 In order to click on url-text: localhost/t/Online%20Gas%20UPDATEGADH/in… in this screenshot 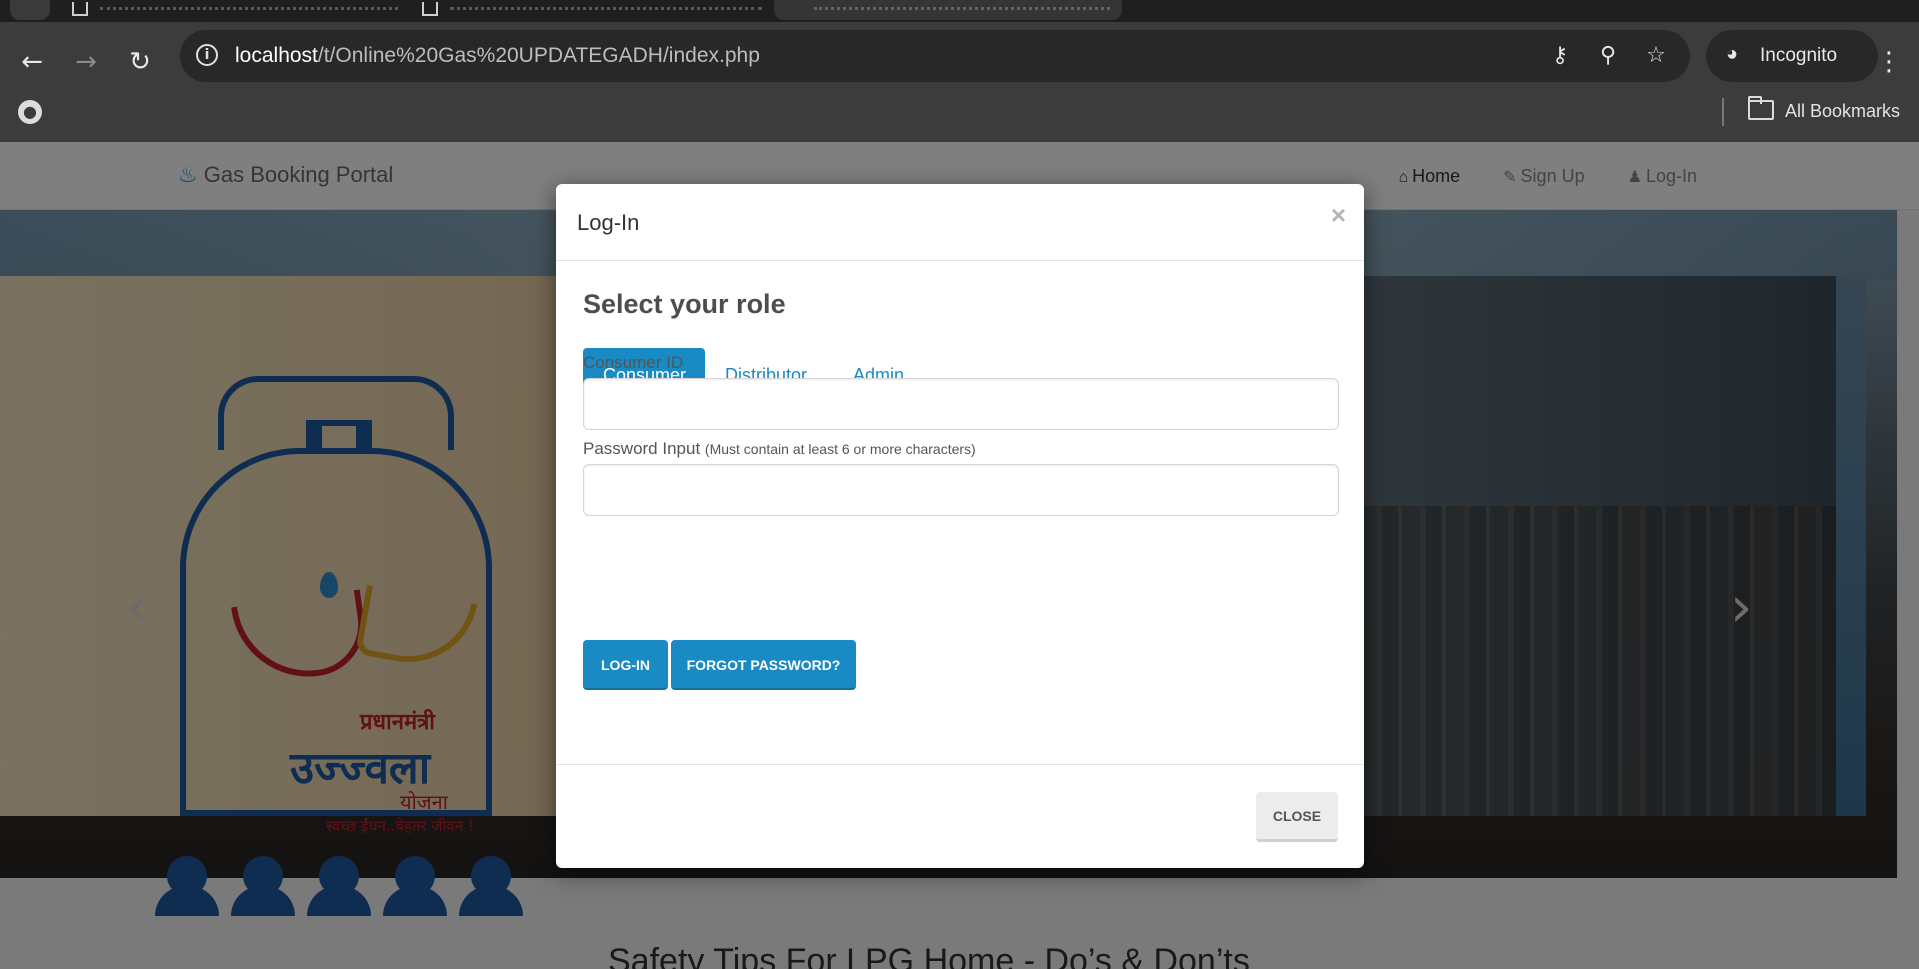, I will do `click(497, 56)`.